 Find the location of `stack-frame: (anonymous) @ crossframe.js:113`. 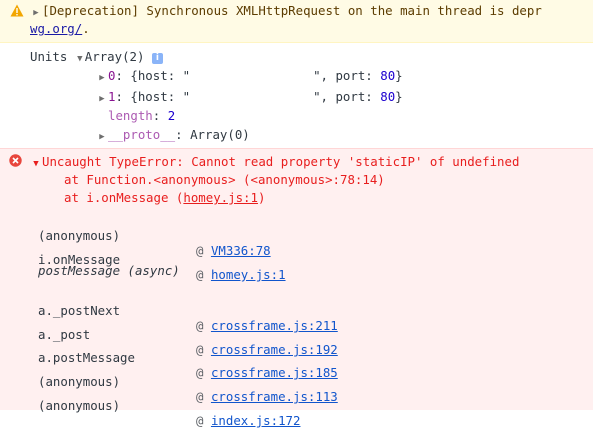

stack-frame: (anonymous) @ crossframe.js:113 is located at coordinates (296, 381).